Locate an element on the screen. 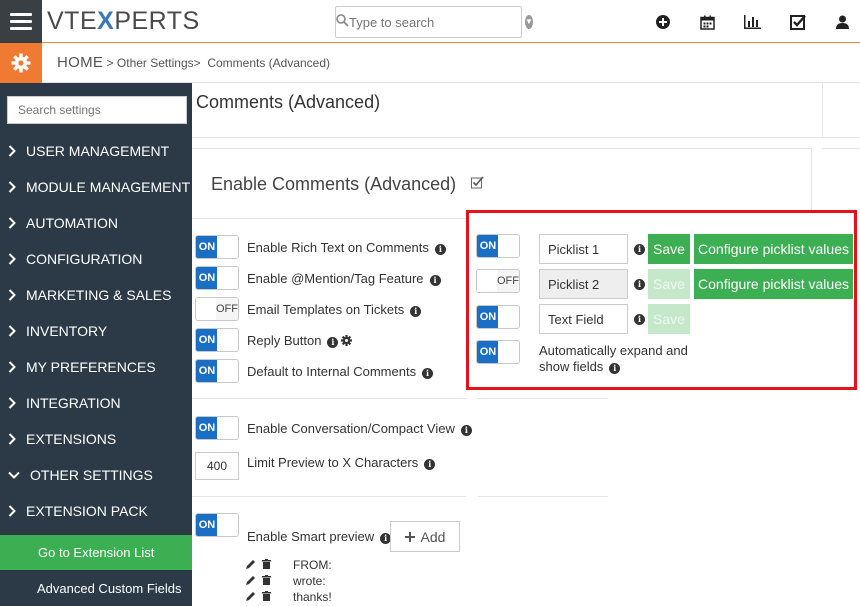 Image resolution: width=860 pixels, height=606 pixels. checkbox-icon is located at coordinates (797, 22).